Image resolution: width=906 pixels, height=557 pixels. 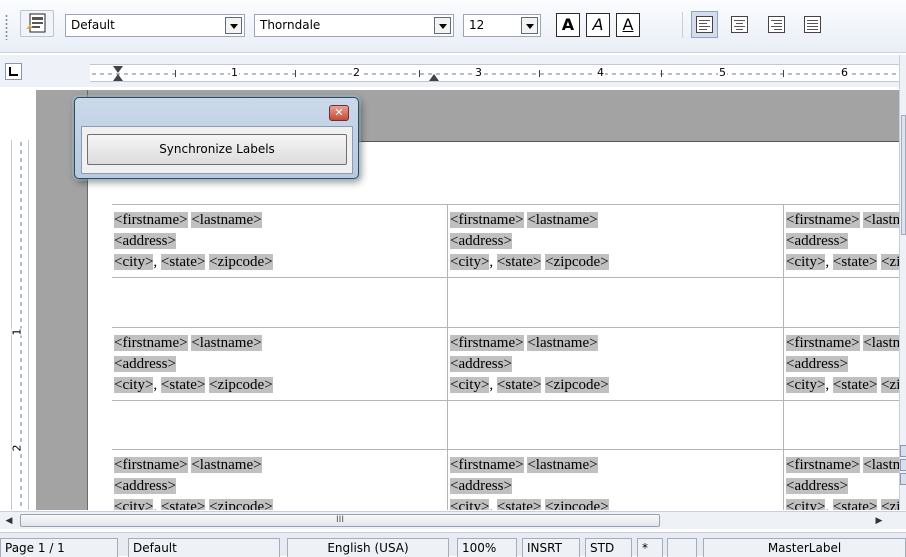 I want to click on horizontal-scrollbar: ◀ III ▶, so click(x=453, y=520).